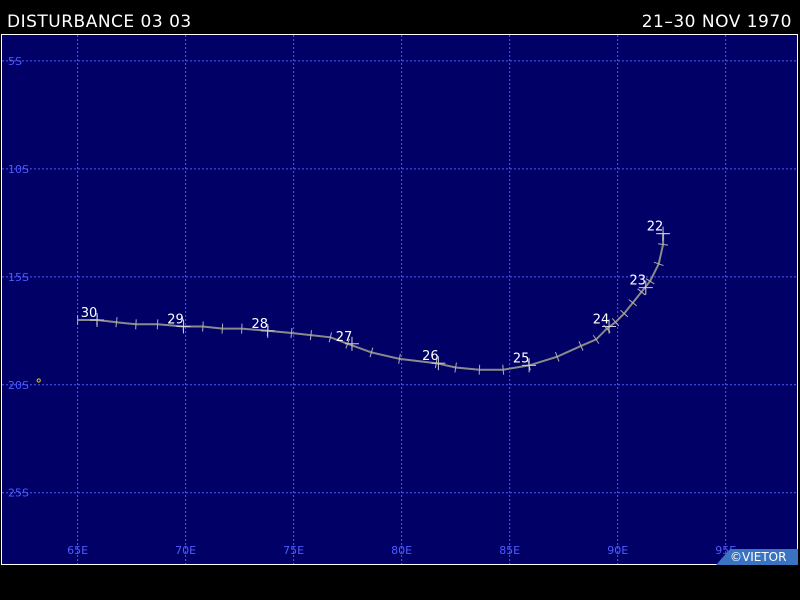 This screenshot has height=600, width=800. I want to click on date-range: 21–30 NOV 1970, so click(716, 22).